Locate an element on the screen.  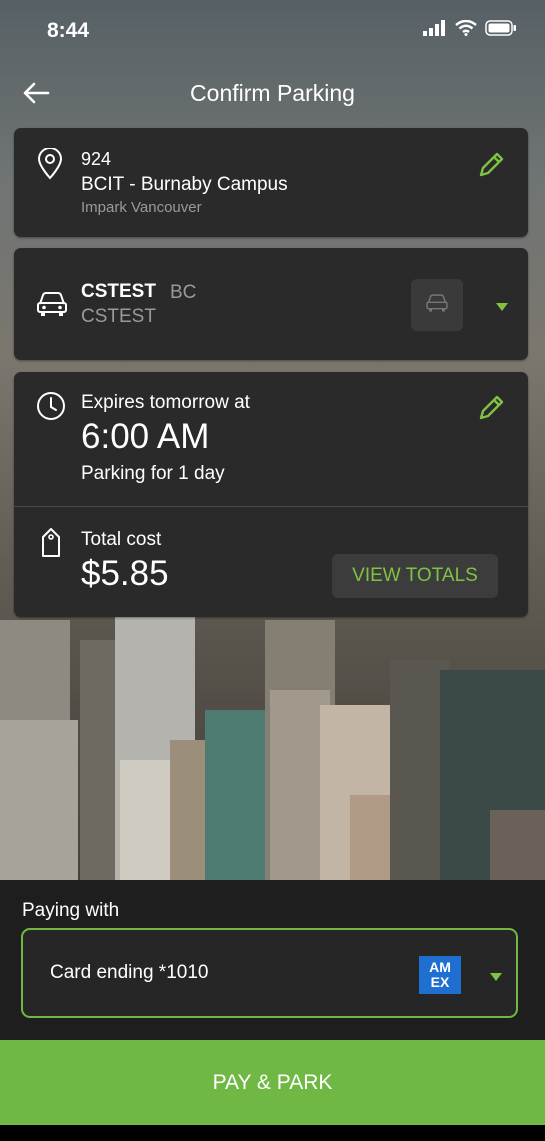
payment-method-selector: Card ending *1010 AM EX is located at coordinates (269, 973).